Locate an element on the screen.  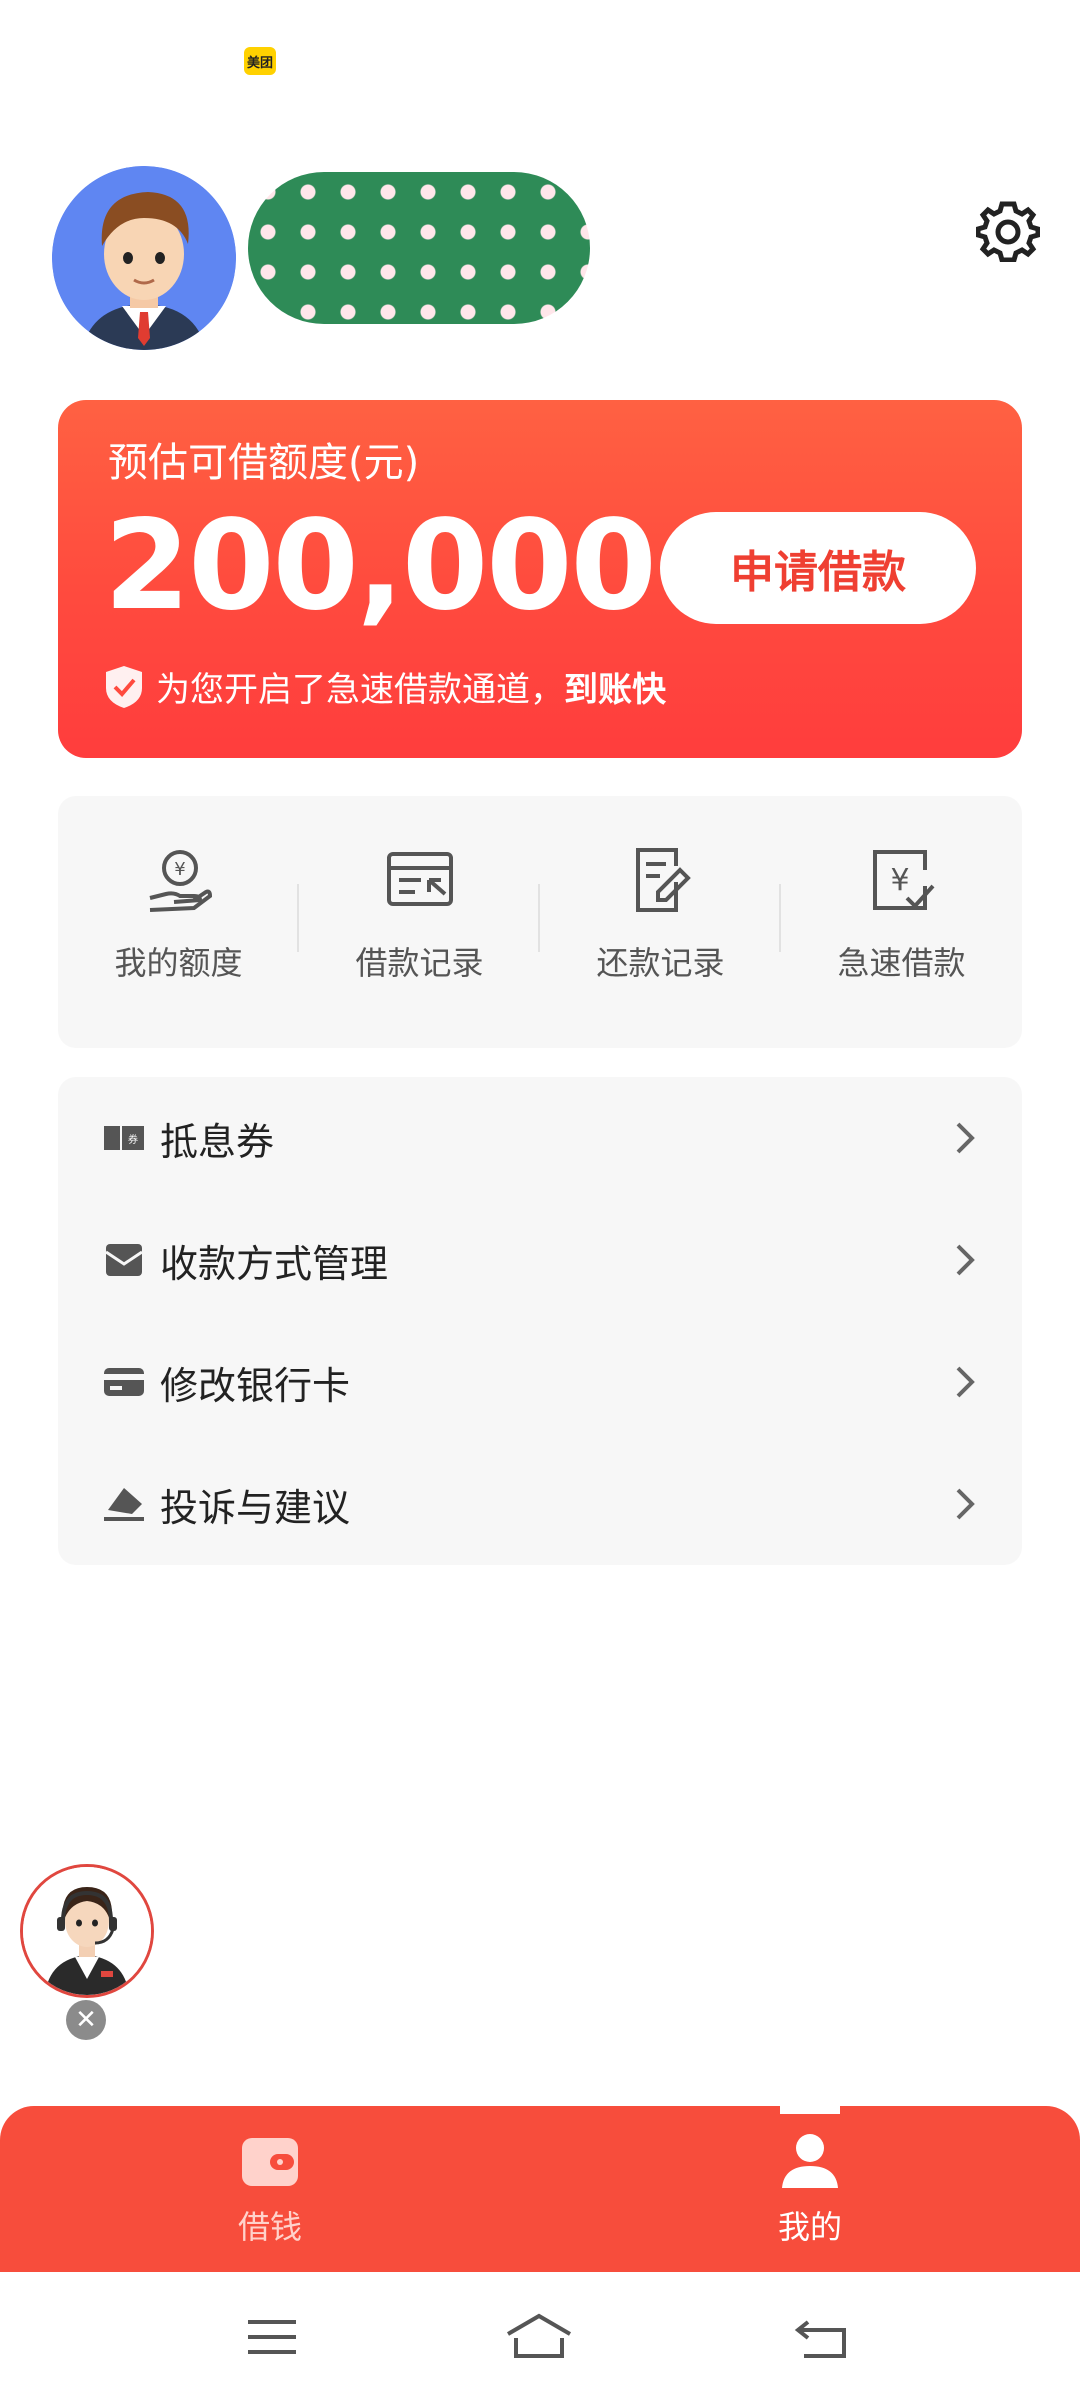
quick-label: 急速借款 is located at coordinates (901, 963).